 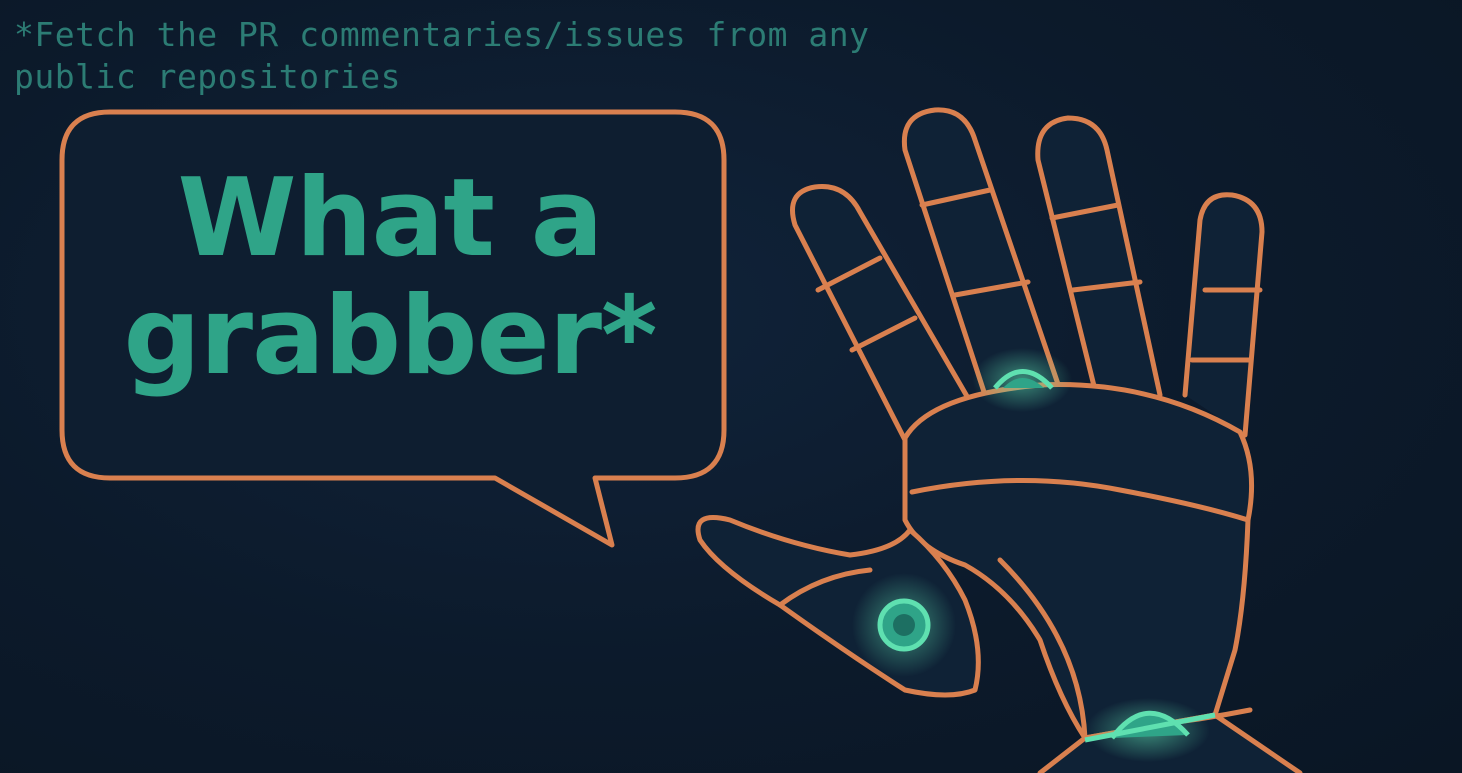 What do you see at coordinates (904, 625) in the screenshot?
I see `joint-glow-thumb` at bounding box center [904, 625].